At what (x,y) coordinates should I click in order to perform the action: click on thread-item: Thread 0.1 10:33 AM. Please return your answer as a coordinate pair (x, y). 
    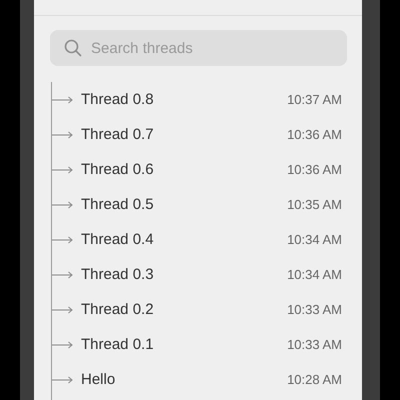
    Looking at the image, I should click on (221, 344).